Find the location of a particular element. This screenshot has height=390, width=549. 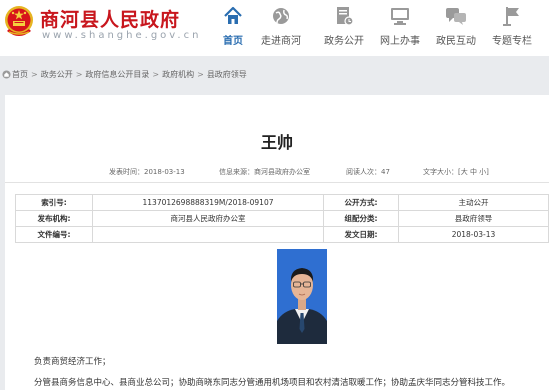

disclosure-value: 主动公开 is located at coordinates (473, 202).